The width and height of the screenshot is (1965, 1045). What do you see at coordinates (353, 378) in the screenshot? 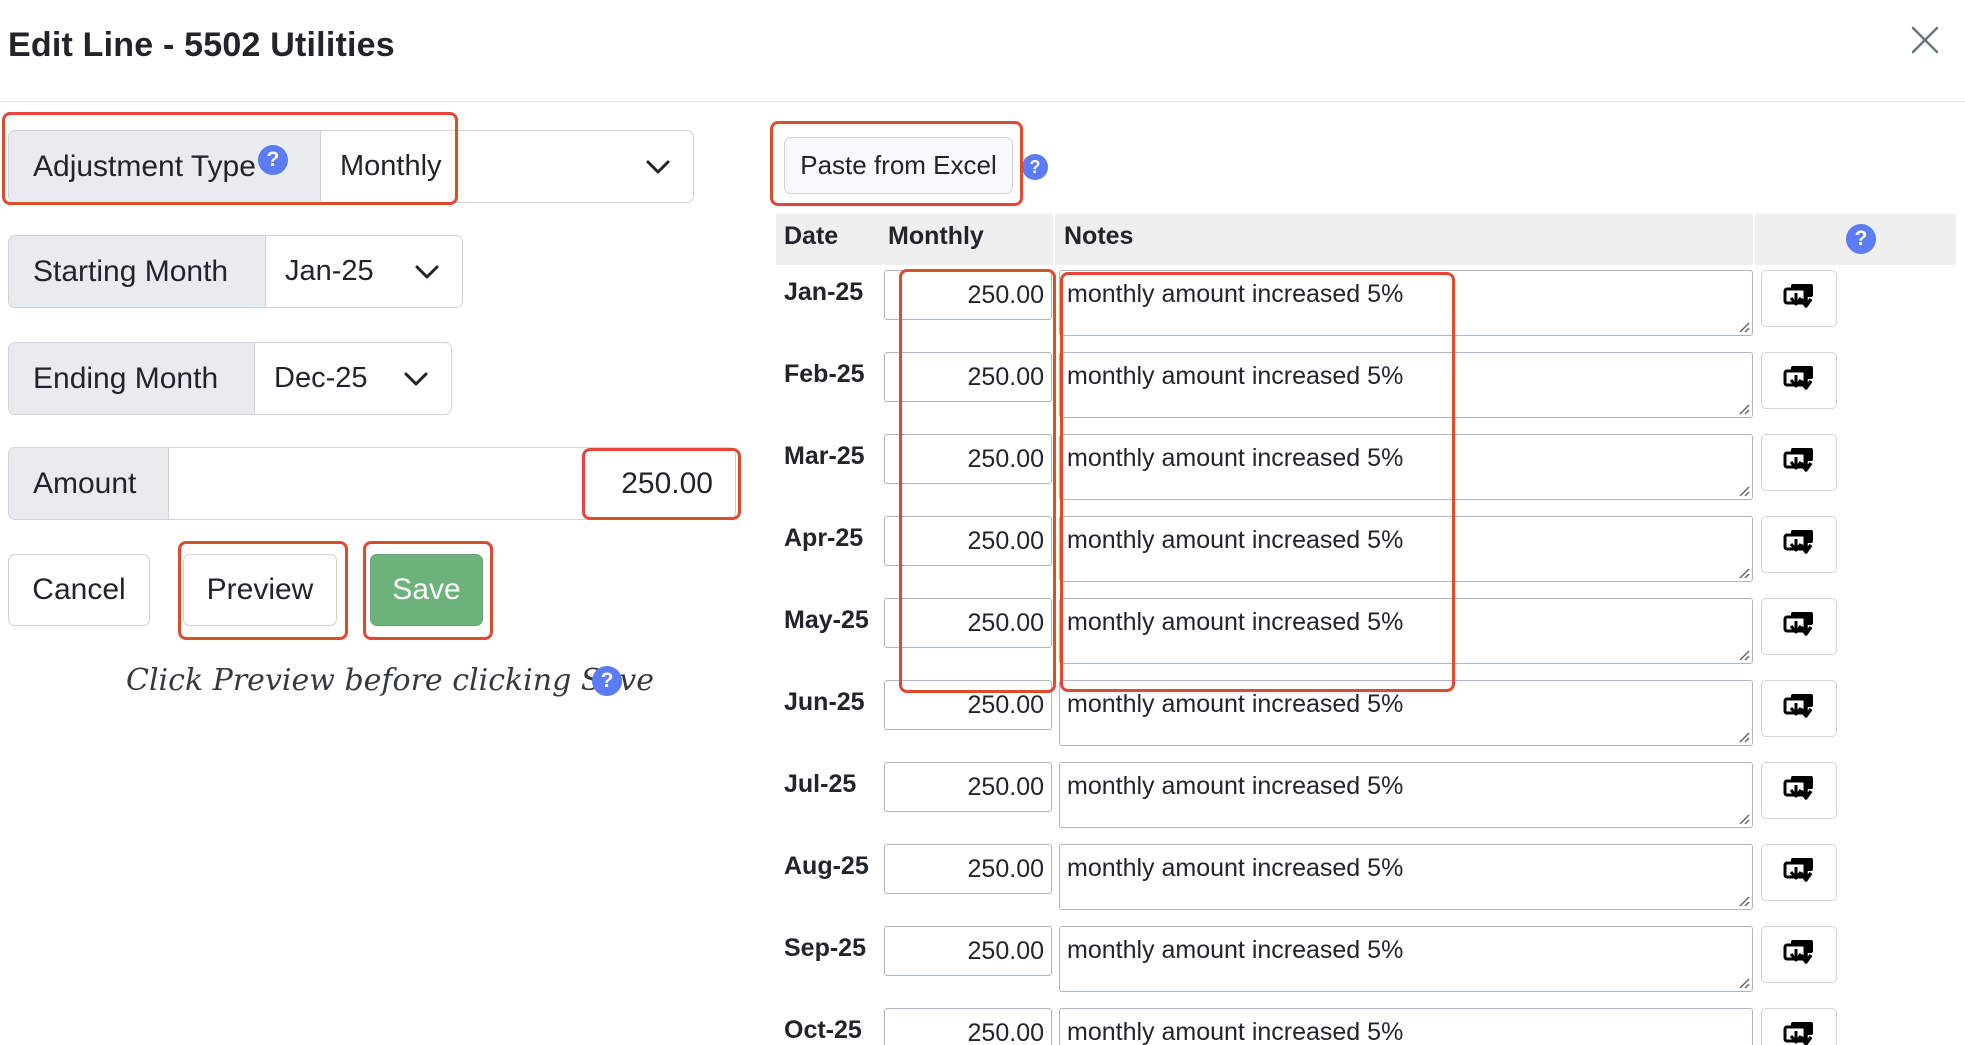
I see `ending-month-select: Dec-25` at bounding box center [353, 378].